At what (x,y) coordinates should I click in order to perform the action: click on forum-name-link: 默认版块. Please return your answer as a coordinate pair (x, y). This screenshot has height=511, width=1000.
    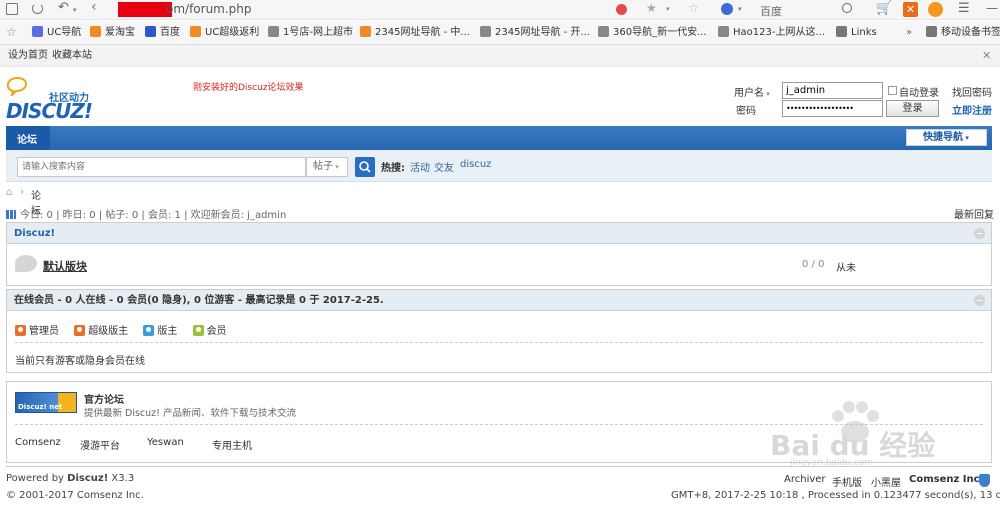
    Looking at the image, I should click on (65, 266).